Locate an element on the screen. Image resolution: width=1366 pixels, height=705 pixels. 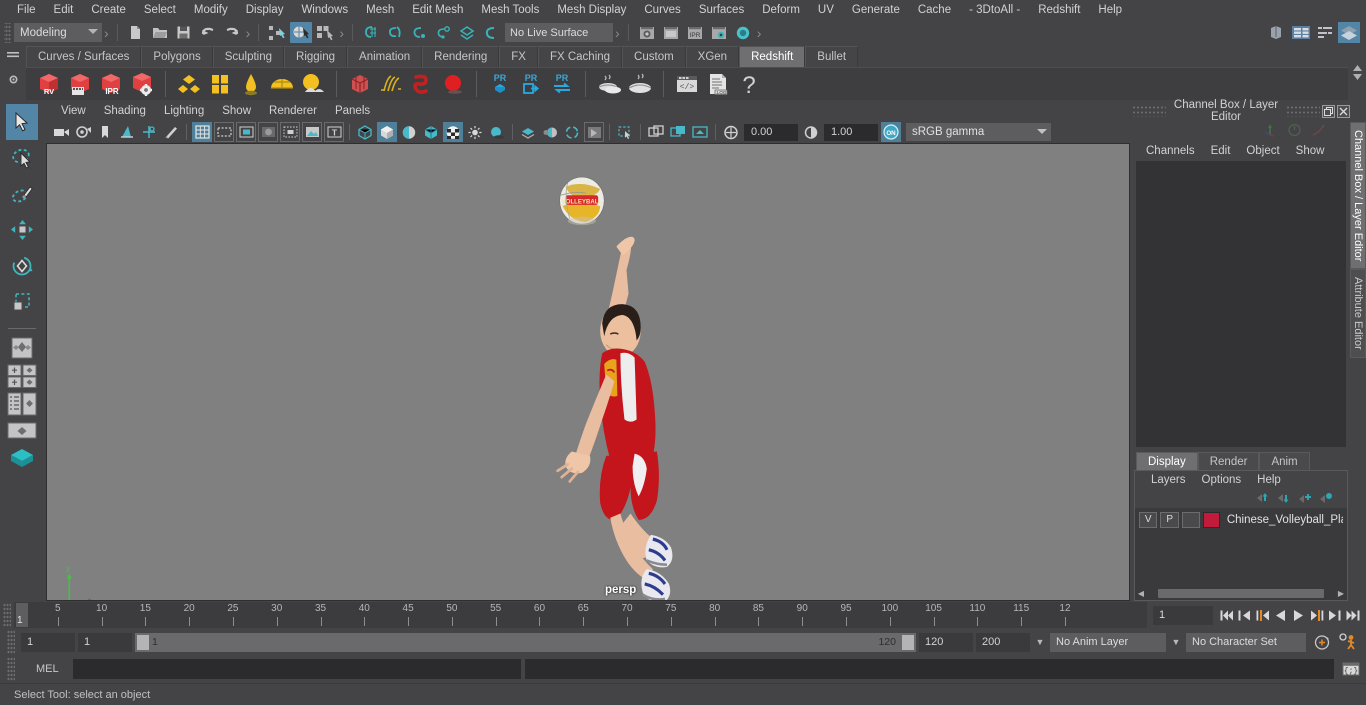
layer-tab-anim: Anim is located at coordinates (1284, 461).